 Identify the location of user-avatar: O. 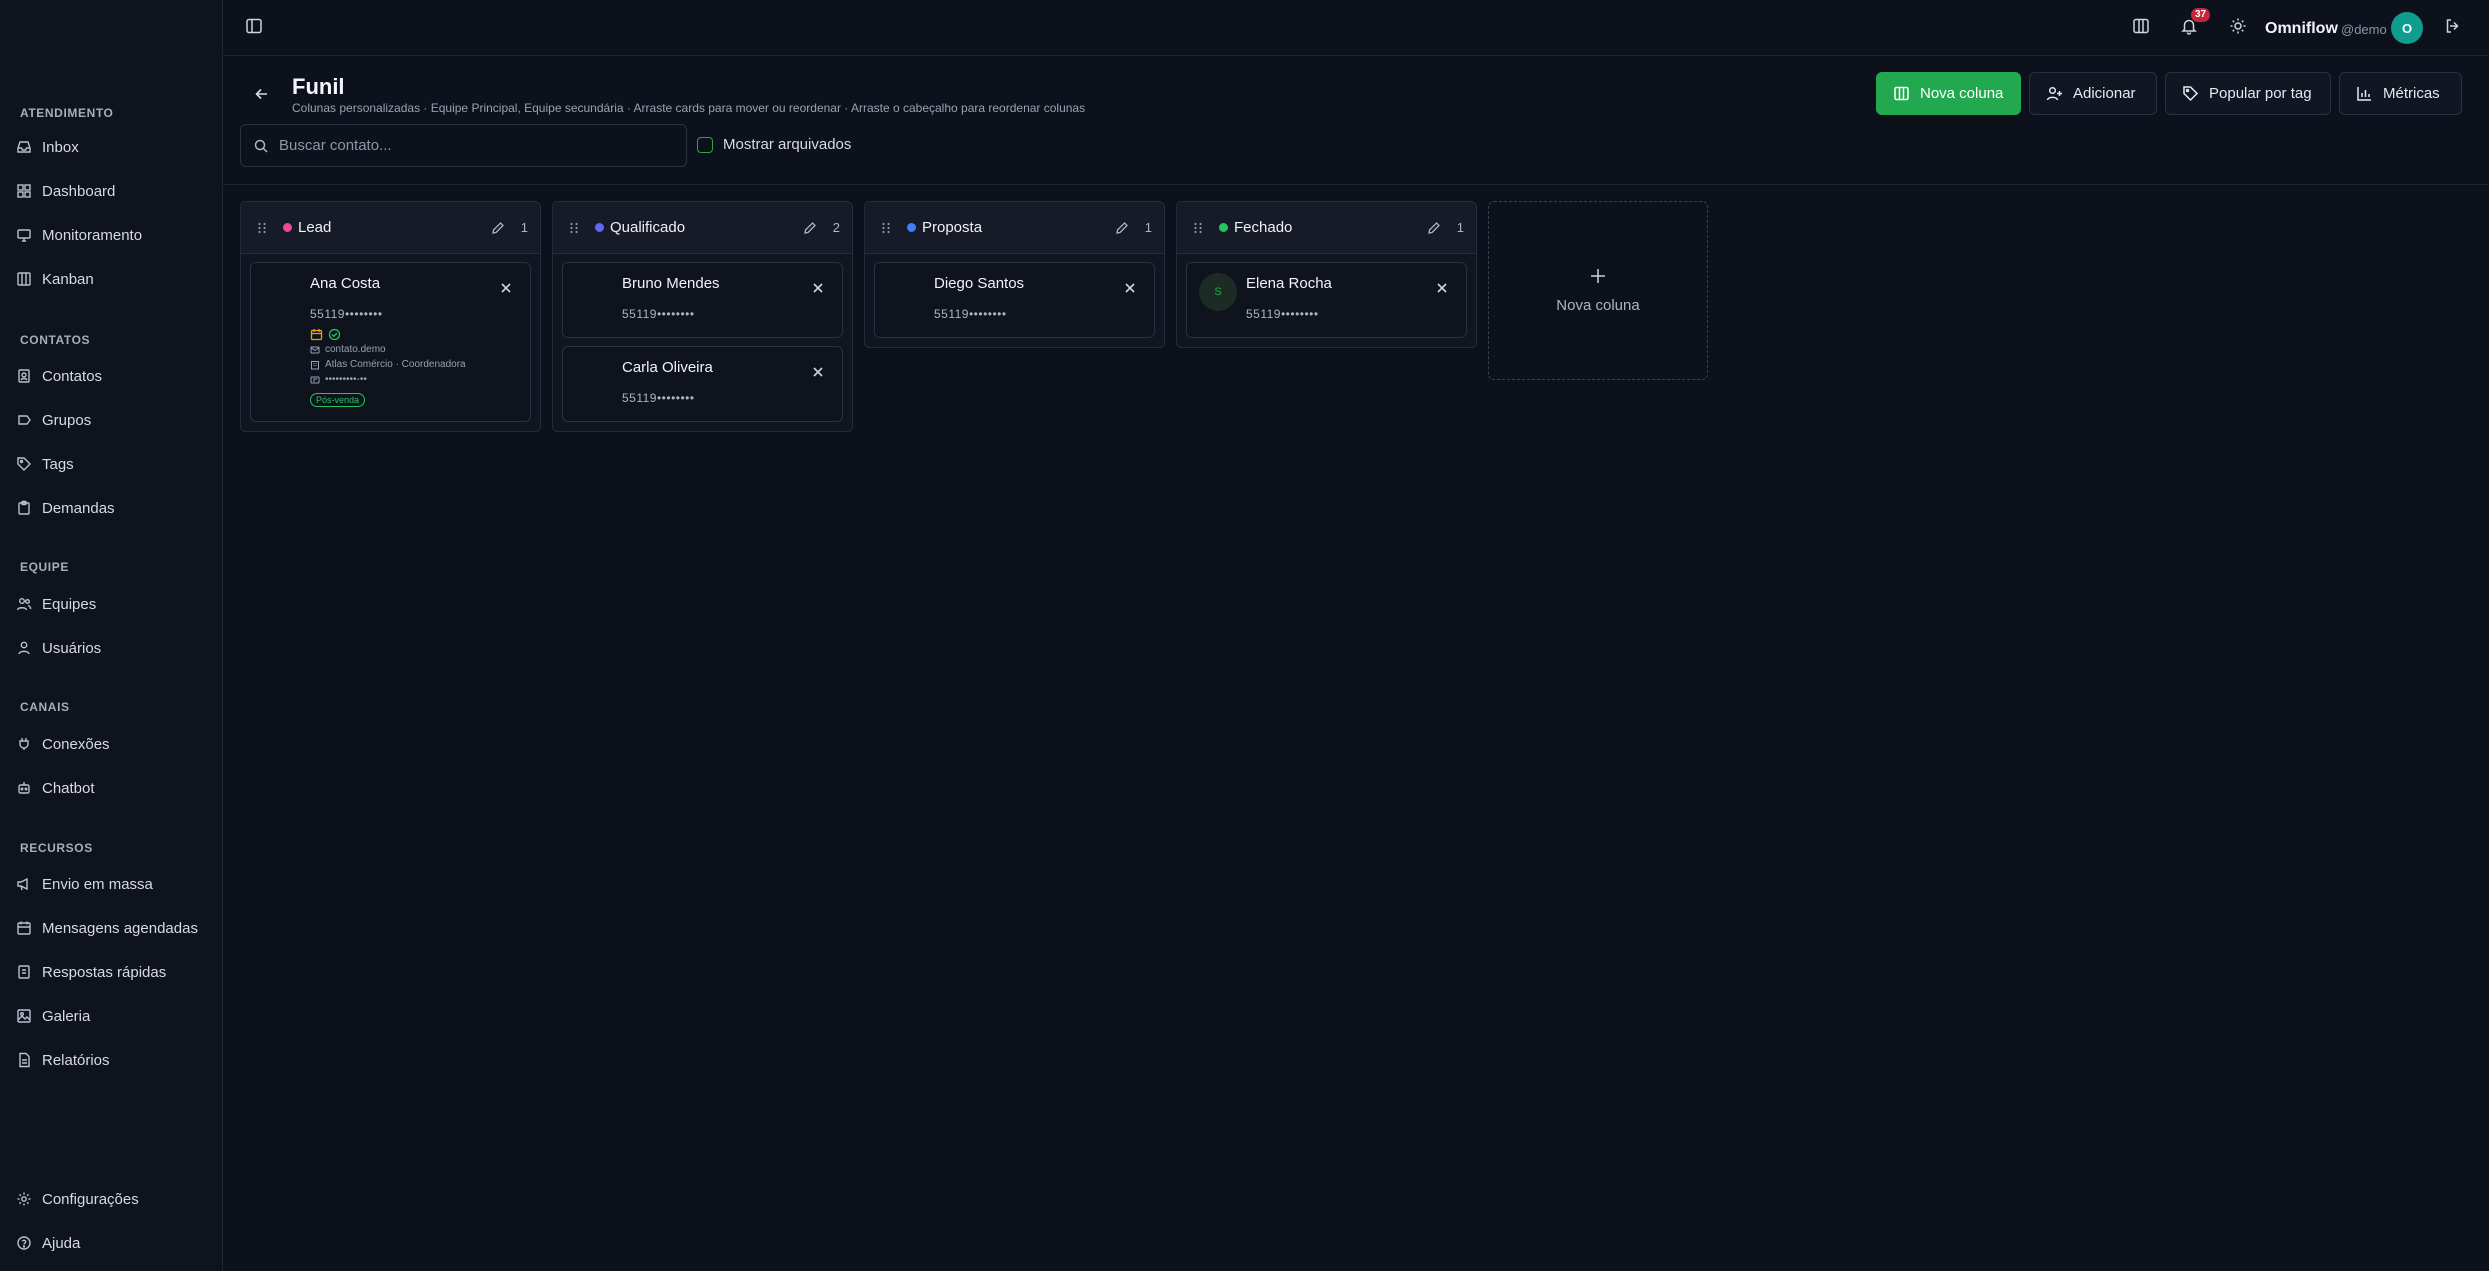
(2407, 28).